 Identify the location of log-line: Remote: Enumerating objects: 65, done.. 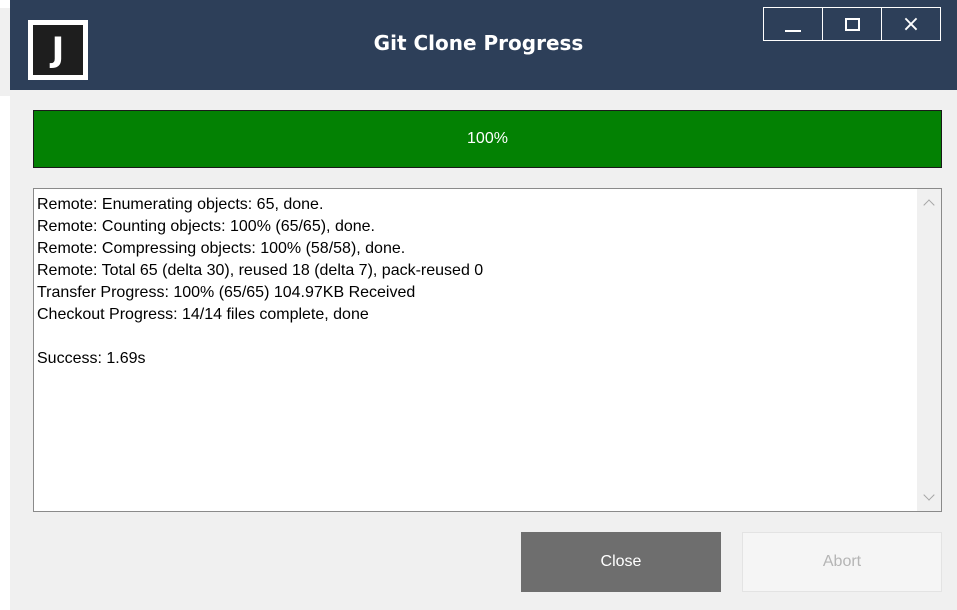
(180, 204).